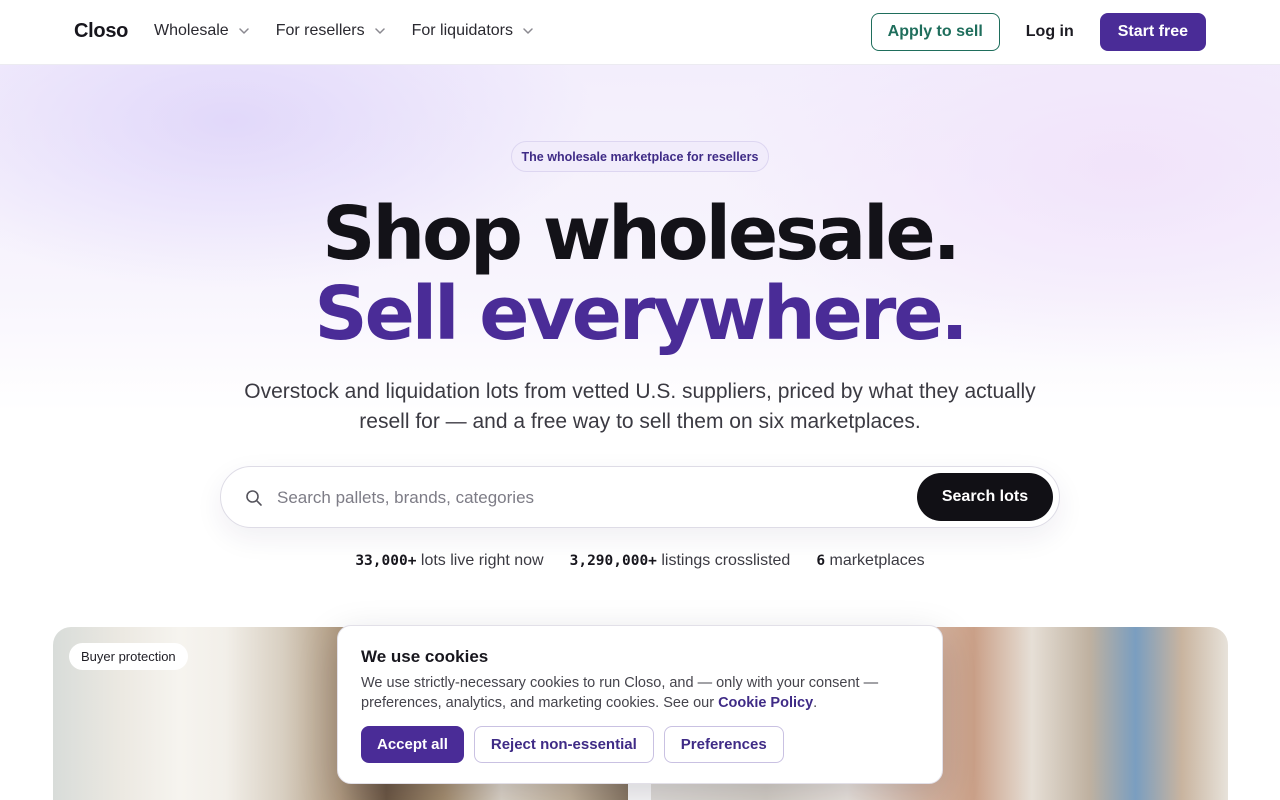 The image size is (1280, 800). I want to click on hero-badge: The wholesale marketplace for resellers, so click(640, 156).